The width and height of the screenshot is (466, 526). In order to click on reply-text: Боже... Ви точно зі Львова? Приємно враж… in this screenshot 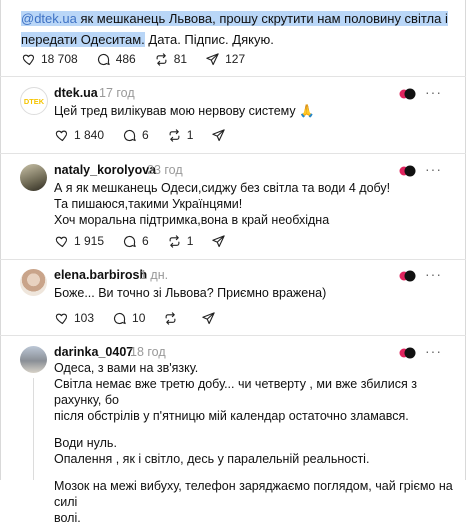, I will do `click(254, 293)`.